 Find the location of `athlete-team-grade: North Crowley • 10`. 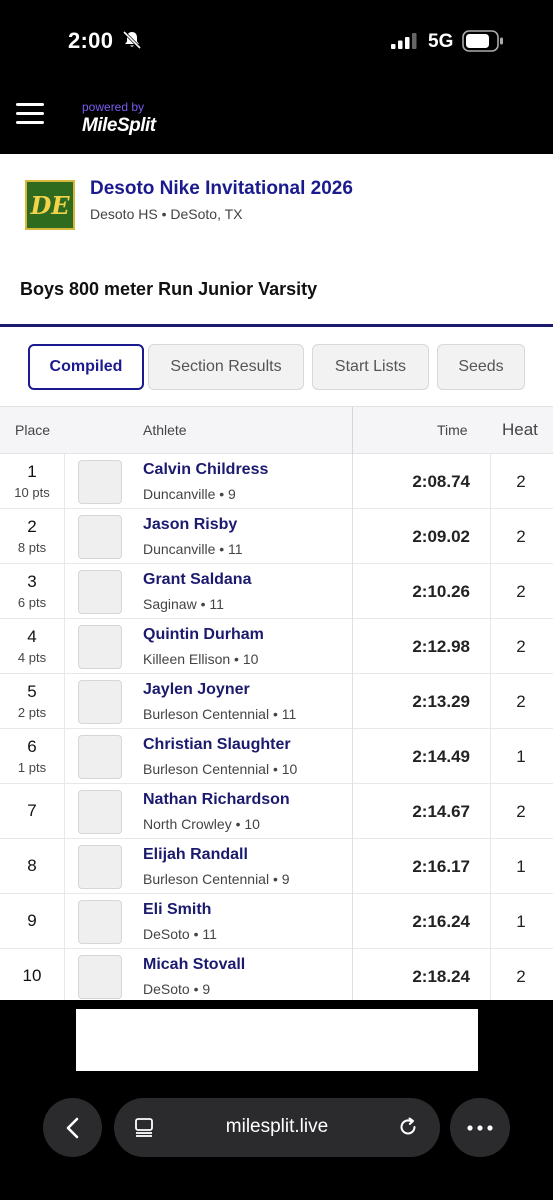

athlete-team-grade: North Crowley • 10 is located at coordinates (201, 824).